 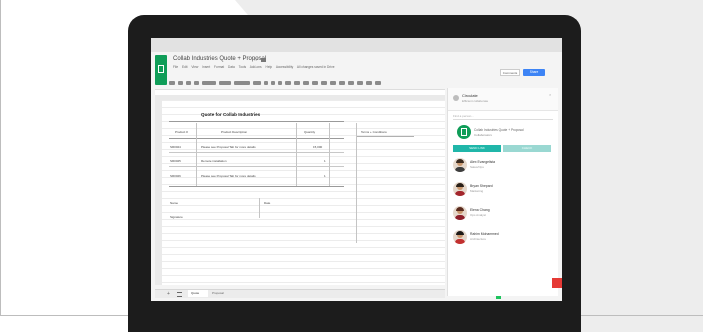 I want to click on tab-proposal: Proposal, so click(x=218, y=293).